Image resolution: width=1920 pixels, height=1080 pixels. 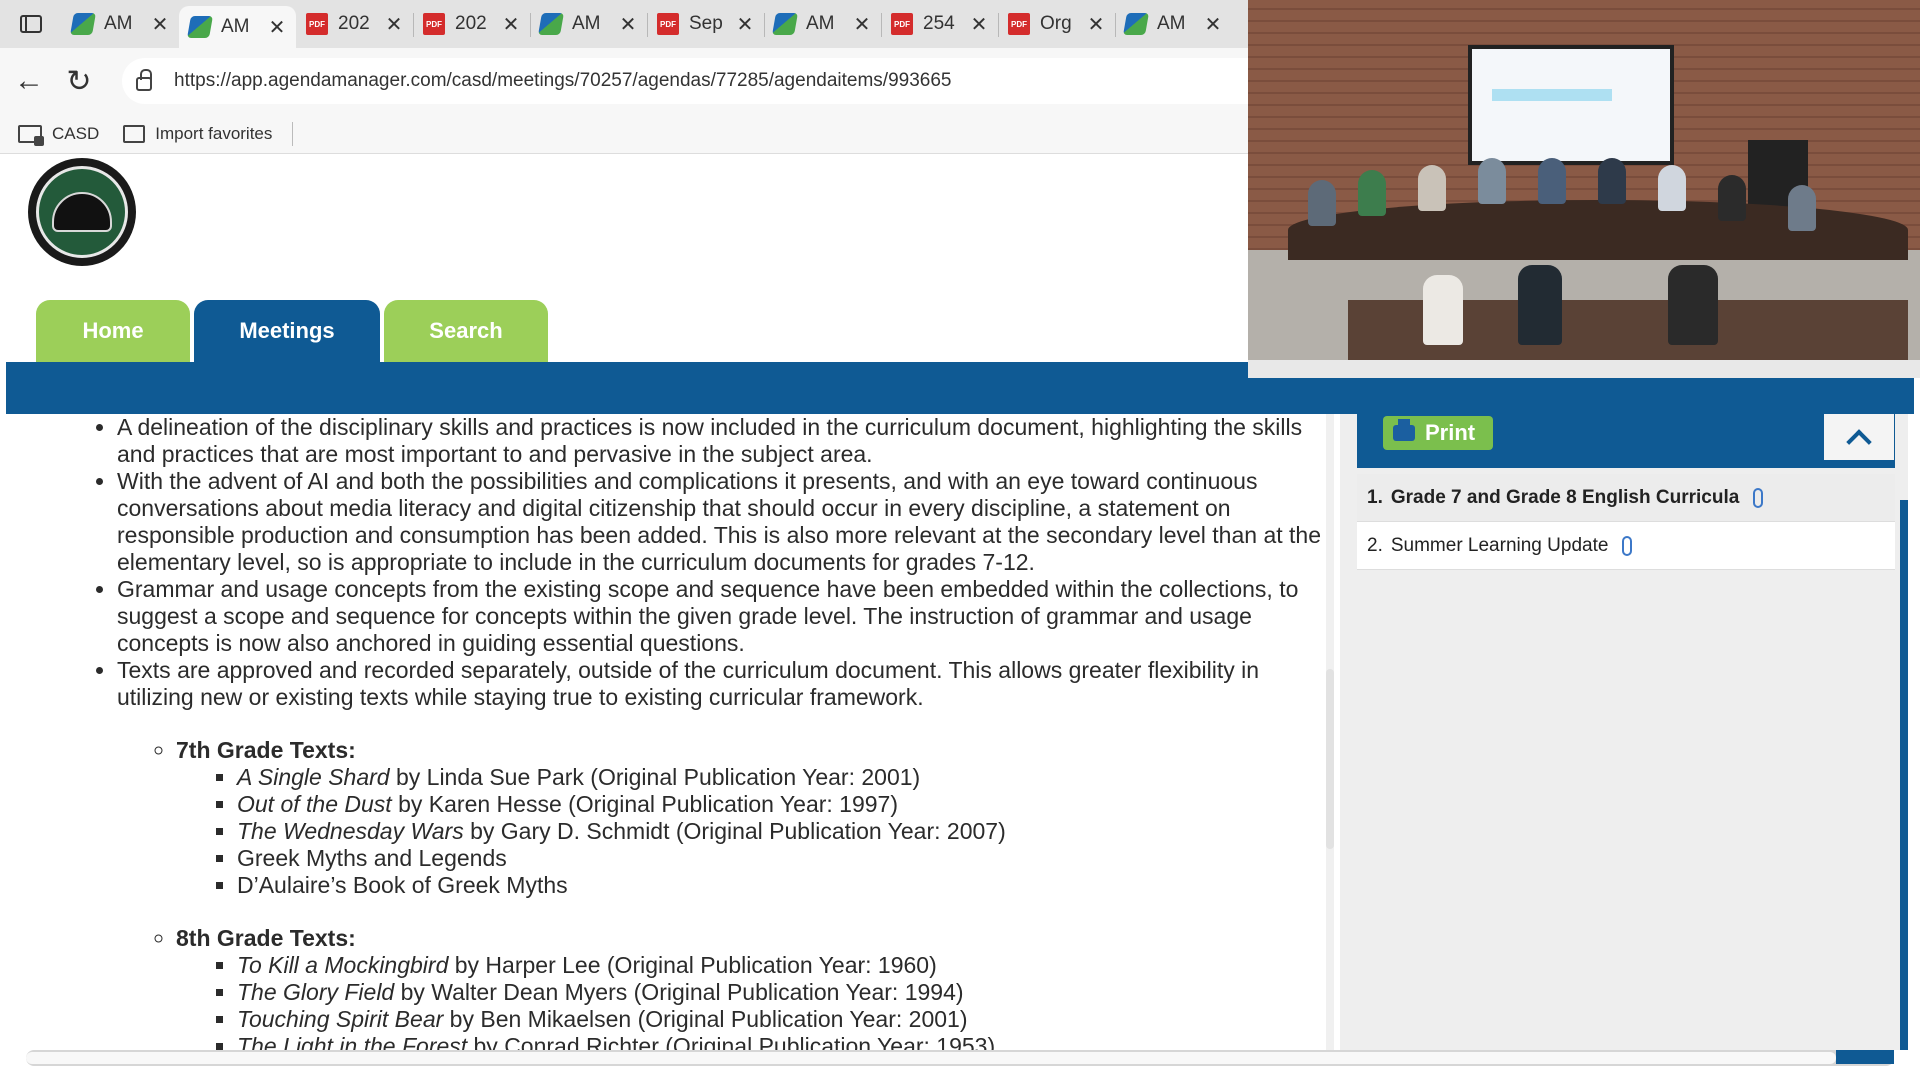 I want to click on browser-tab: PDF 254 ✕, so click(x=939, y=24).